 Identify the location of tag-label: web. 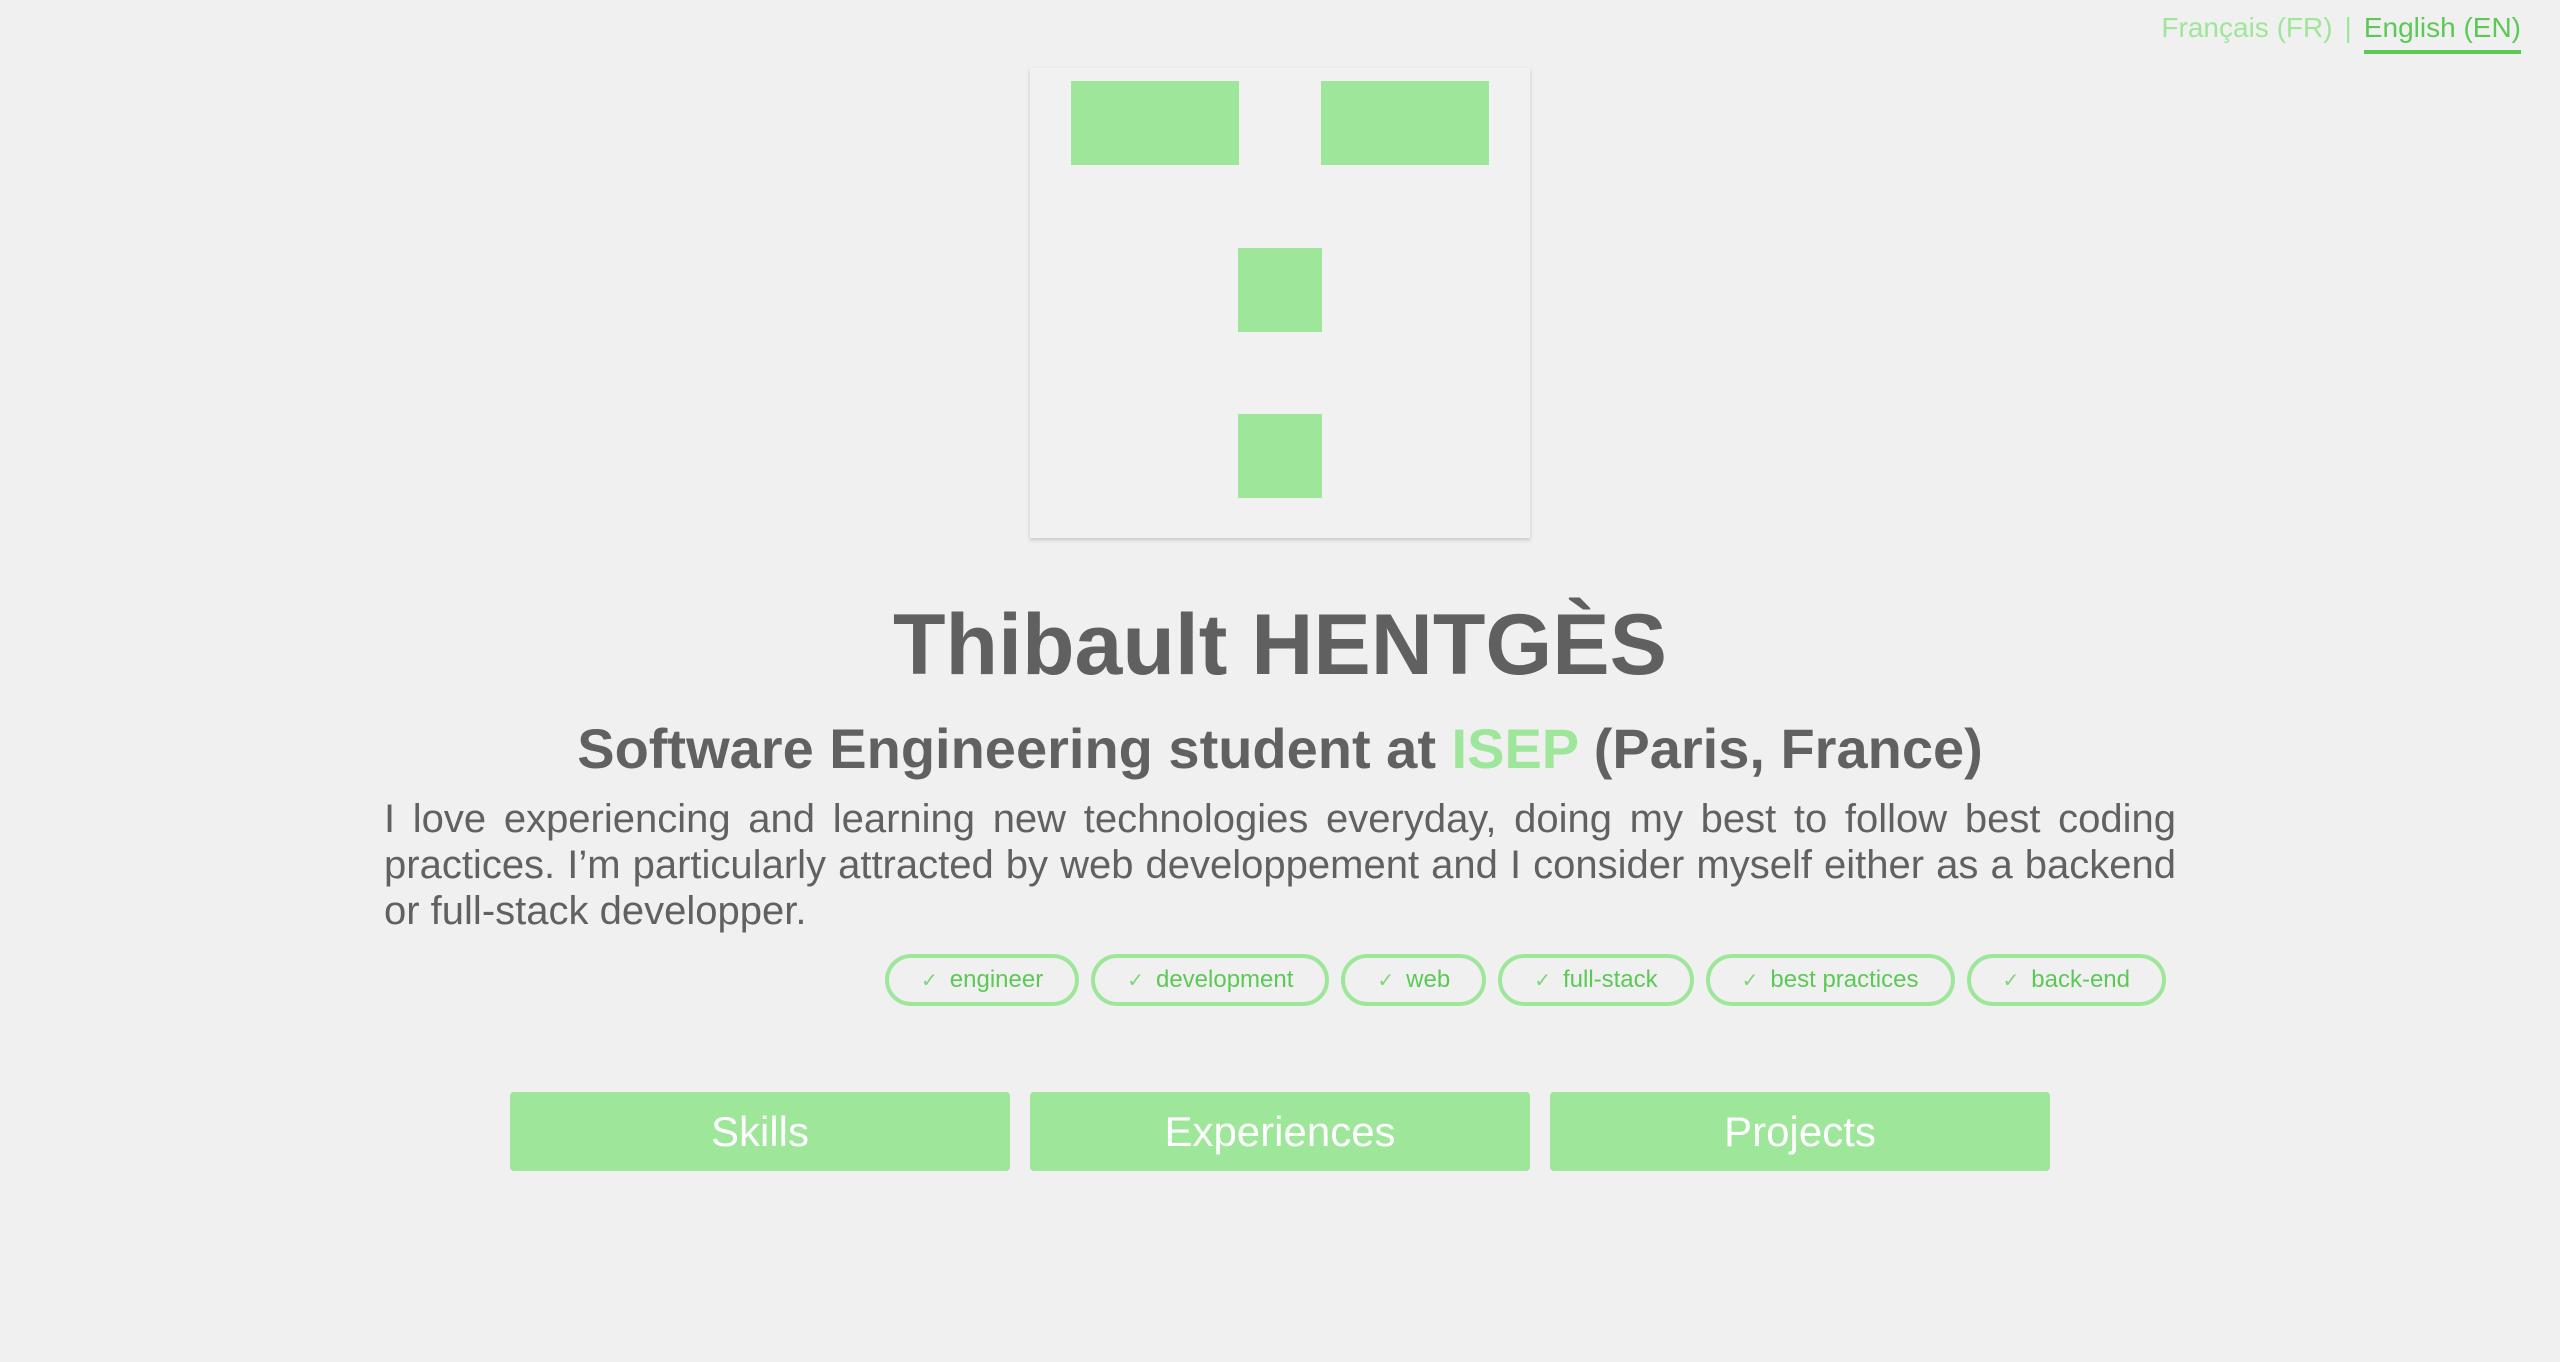
(1428, 979).